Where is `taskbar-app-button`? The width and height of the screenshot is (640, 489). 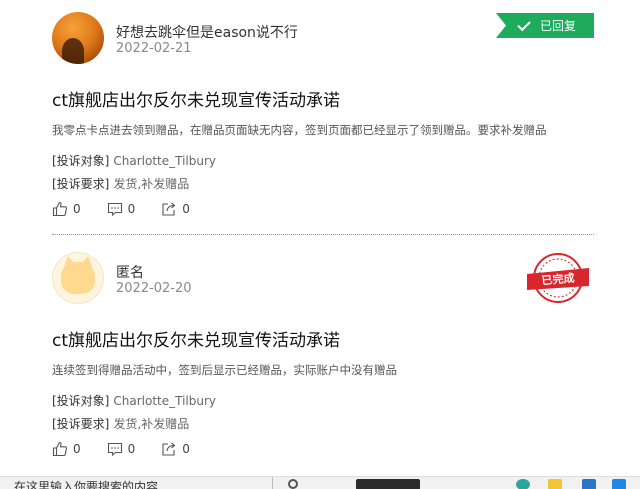 taskbar-app-button is located at coordinates (388, 484).